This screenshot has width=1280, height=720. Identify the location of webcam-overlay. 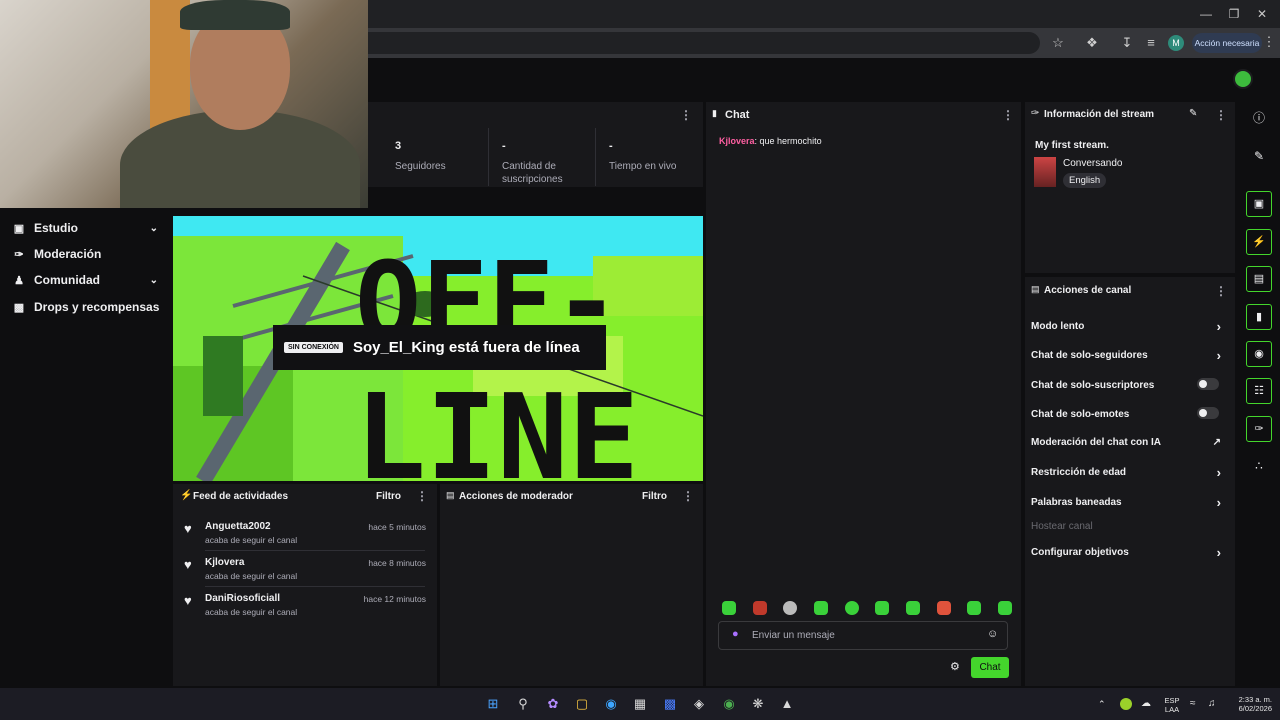
(184, 104).